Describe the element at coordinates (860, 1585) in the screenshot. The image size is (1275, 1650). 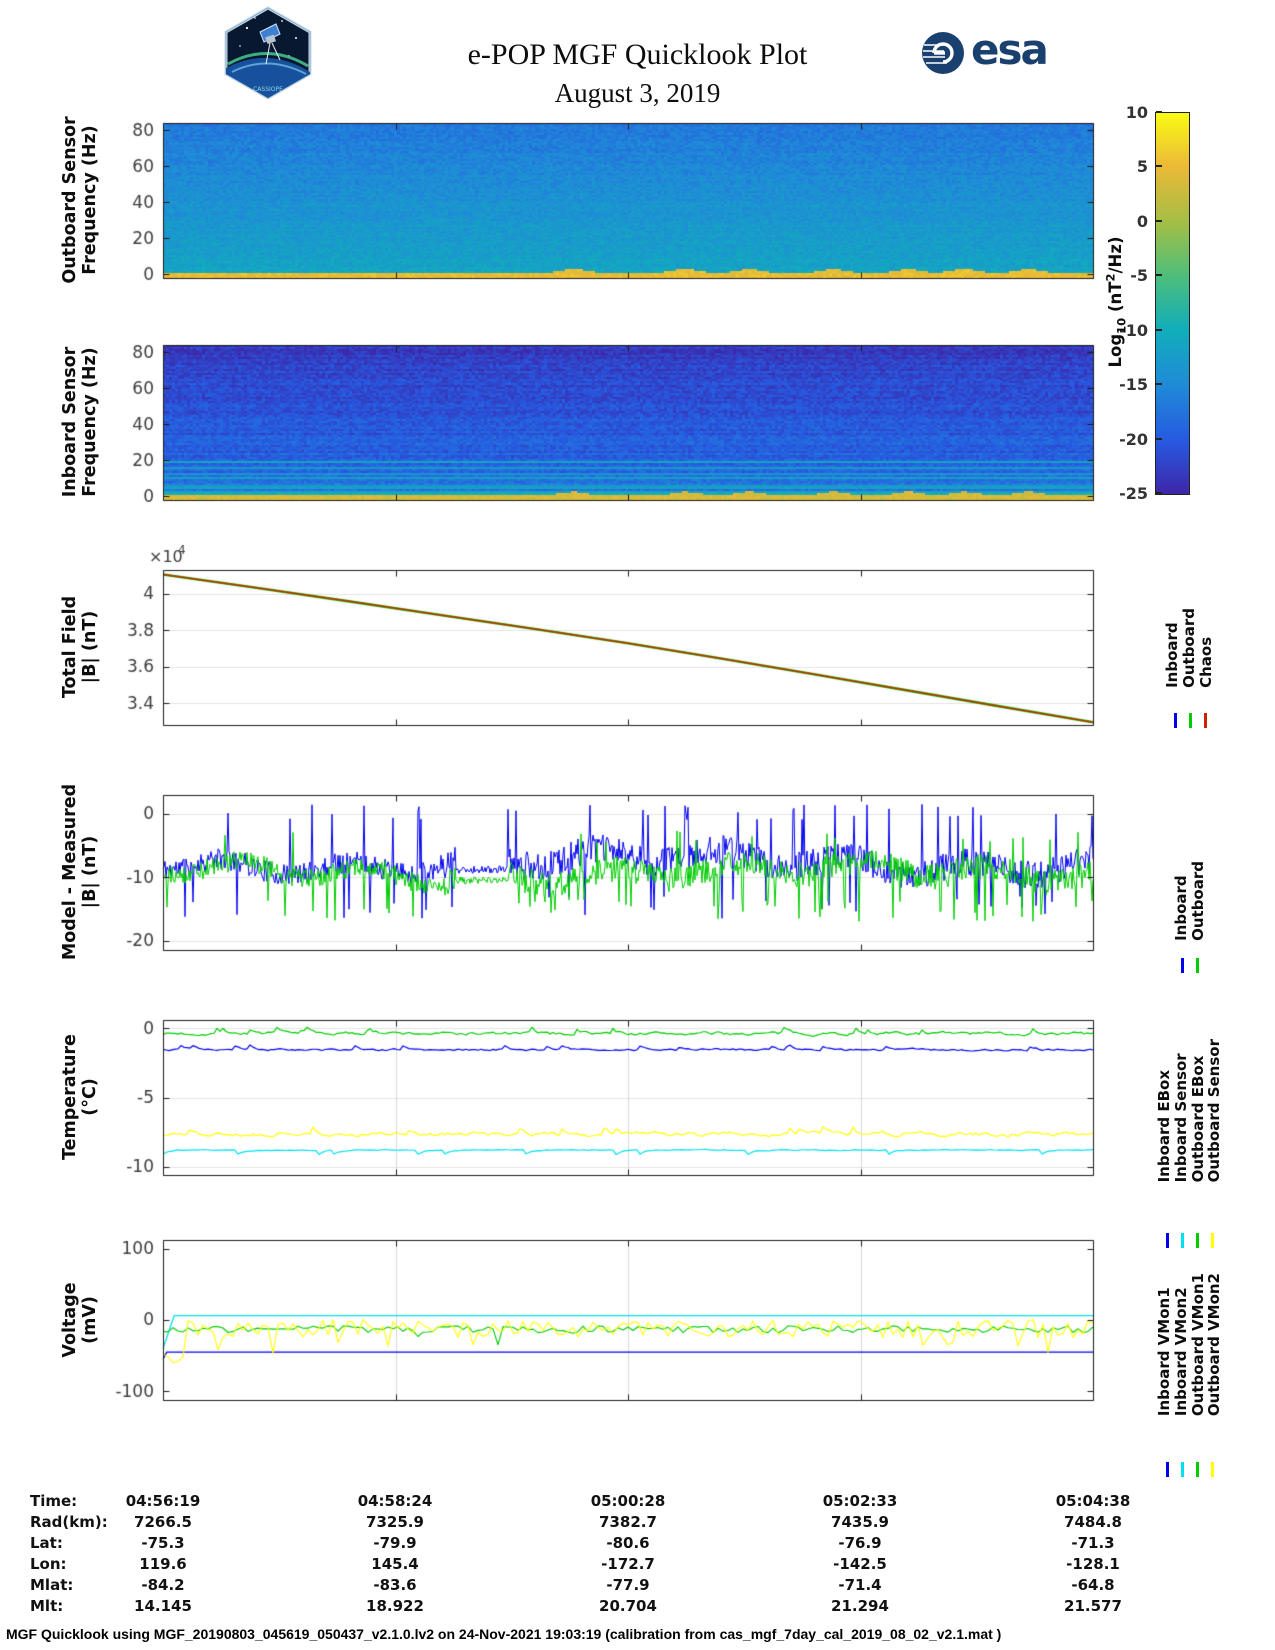
I see `footer-value: -71.4` at that location.